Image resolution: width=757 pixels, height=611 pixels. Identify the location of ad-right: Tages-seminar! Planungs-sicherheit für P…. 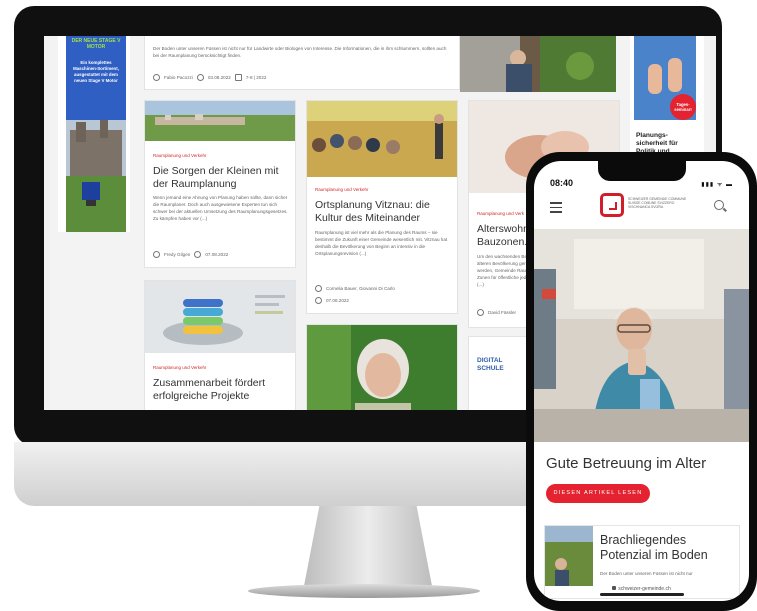
(667, 98).